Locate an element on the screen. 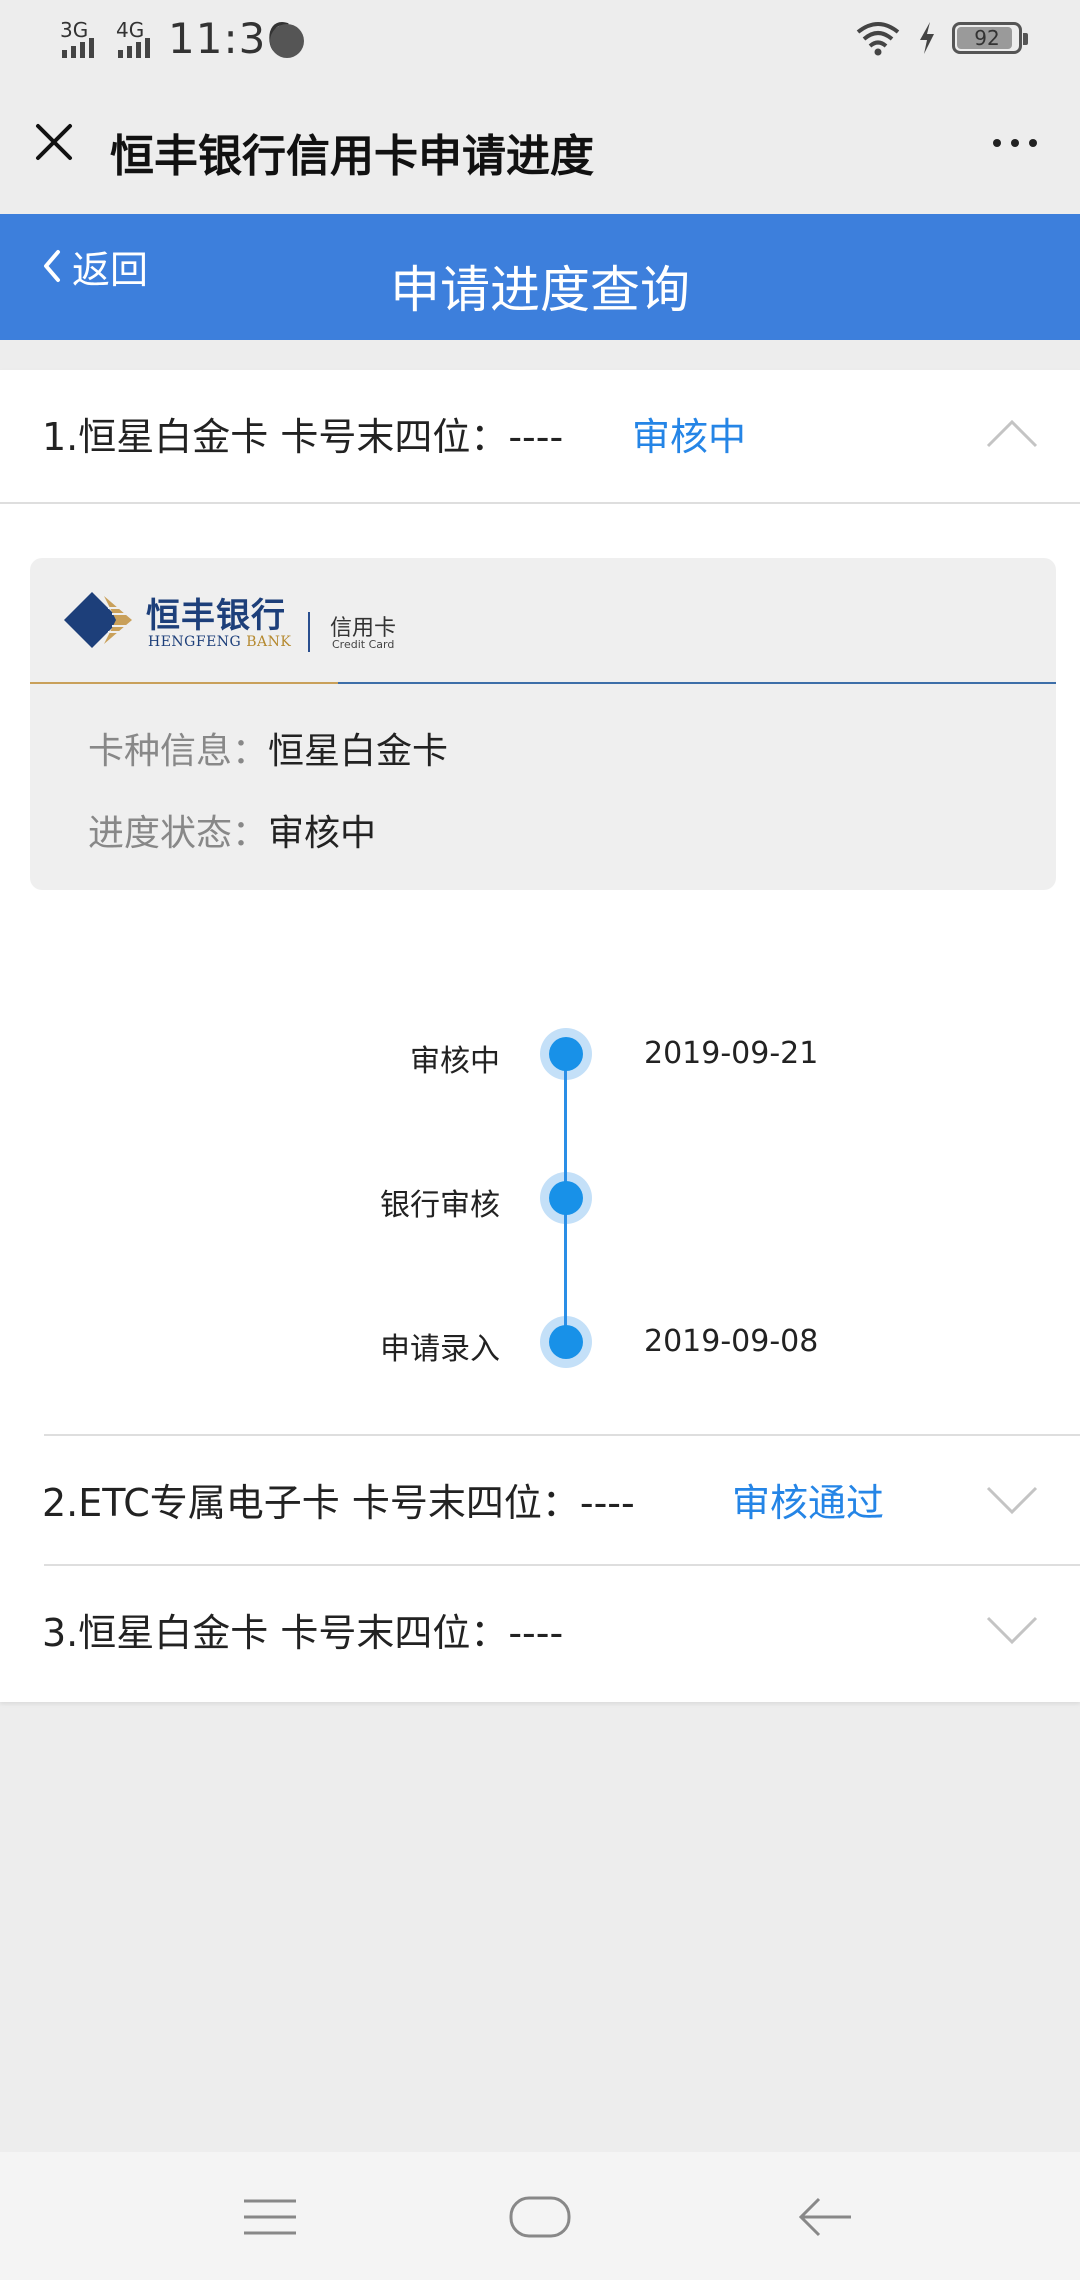 The image size is (1080, 2280). menu-icon is located at coordinates (270, 2217).